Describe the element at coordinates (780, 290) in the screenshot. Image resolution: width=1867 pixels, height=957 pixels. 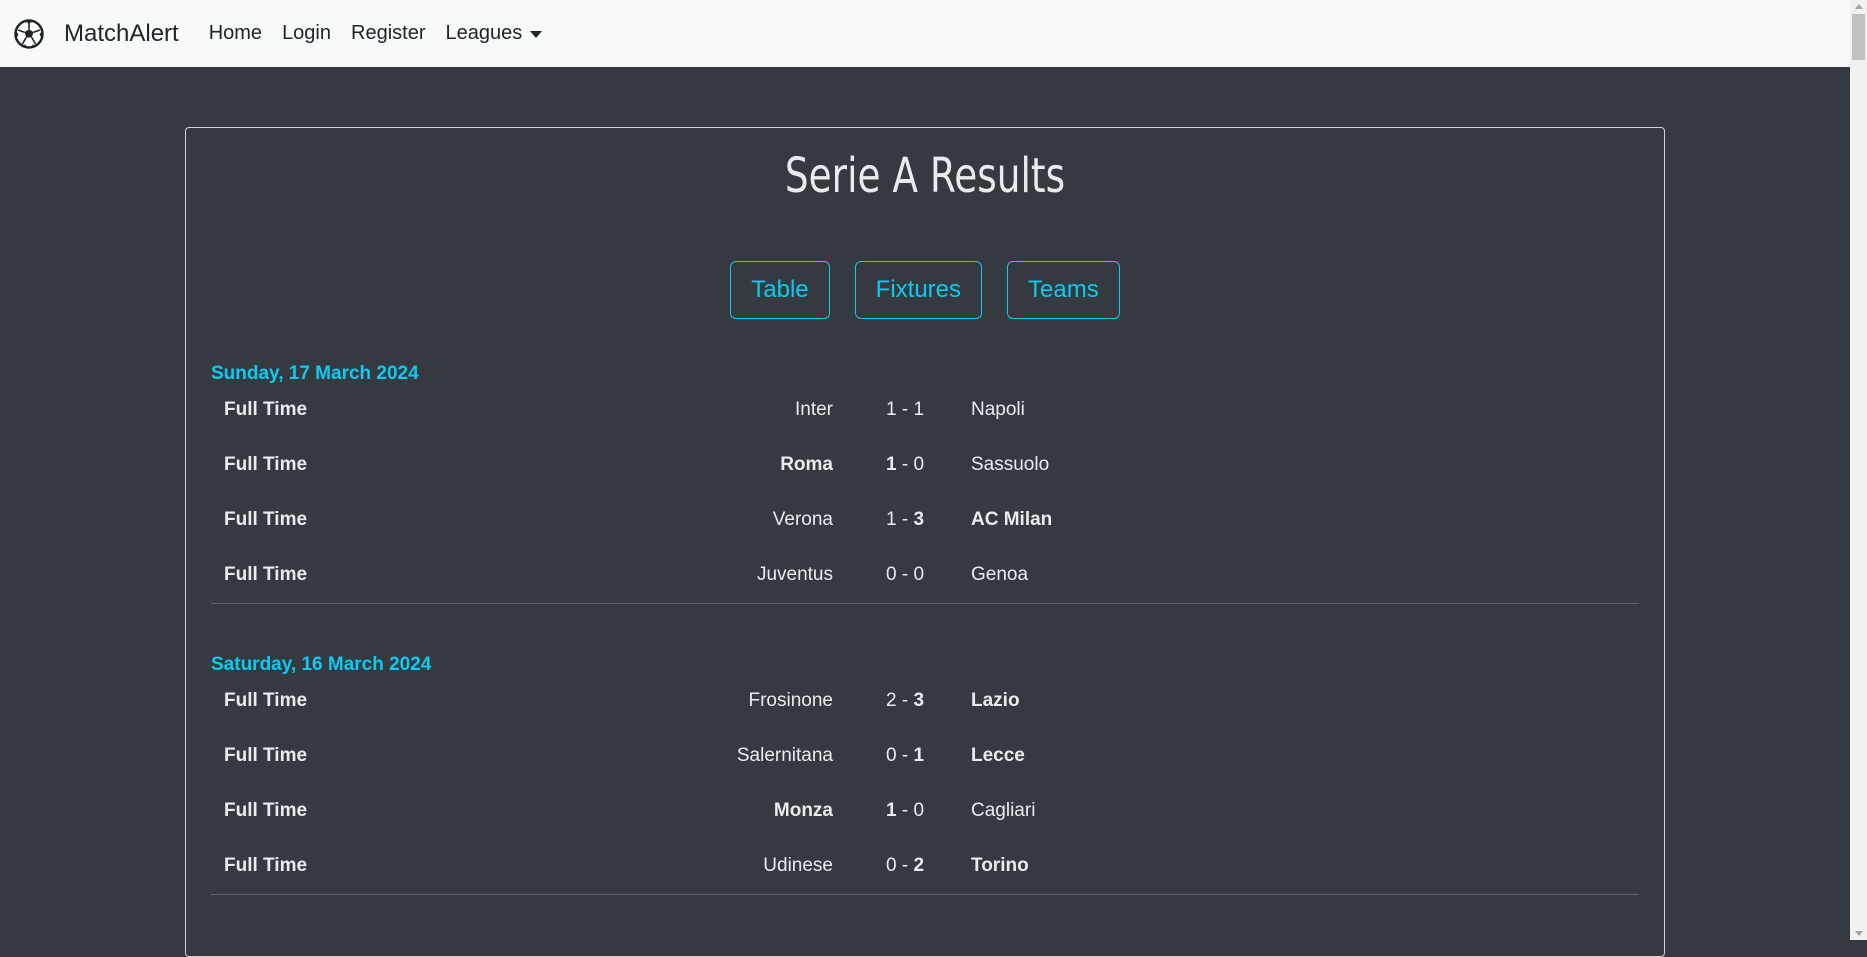
I see `table-button: Table` at that location.